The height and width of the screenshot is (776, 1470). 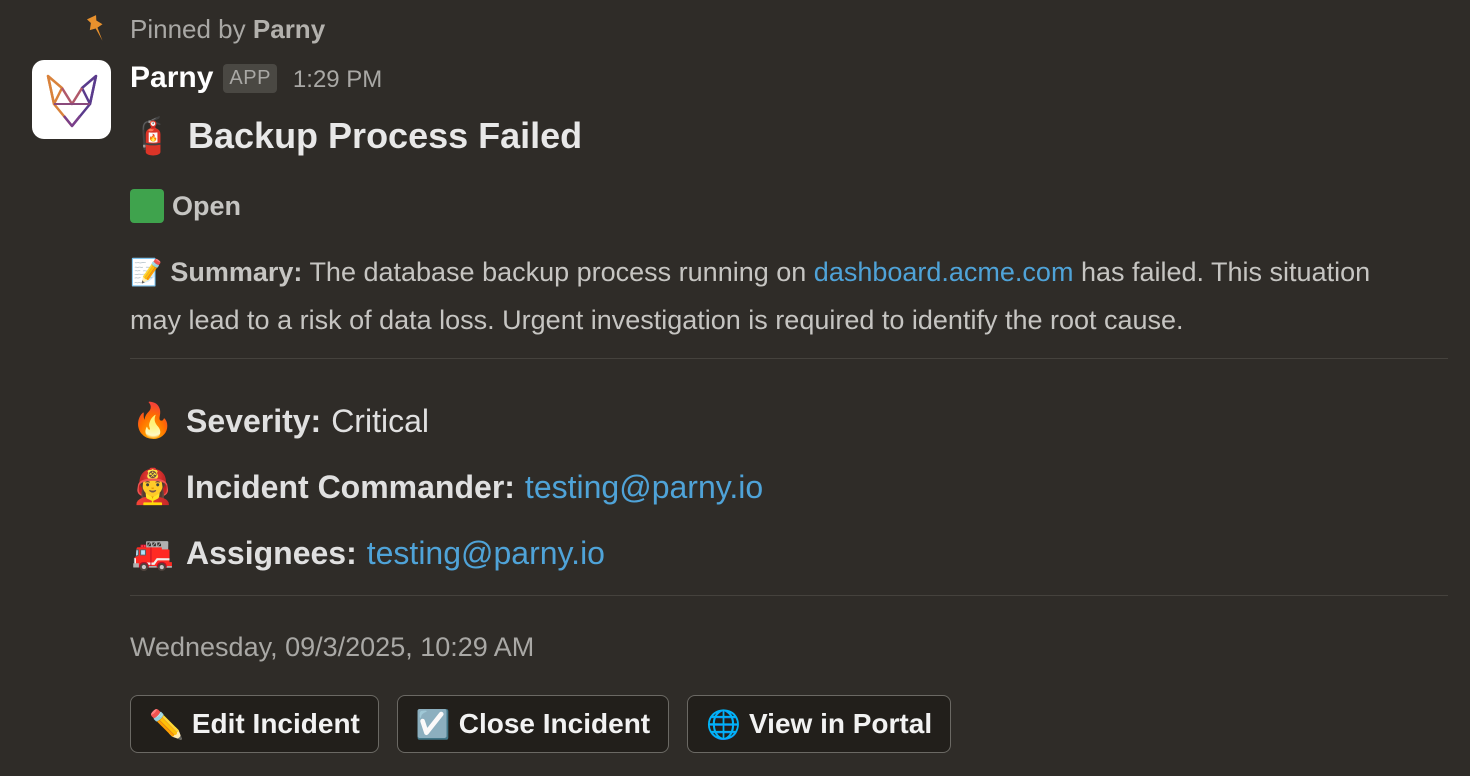 I want to click on incident-title: 🧯 Backup Process Failed, so click(x=789, y=136).